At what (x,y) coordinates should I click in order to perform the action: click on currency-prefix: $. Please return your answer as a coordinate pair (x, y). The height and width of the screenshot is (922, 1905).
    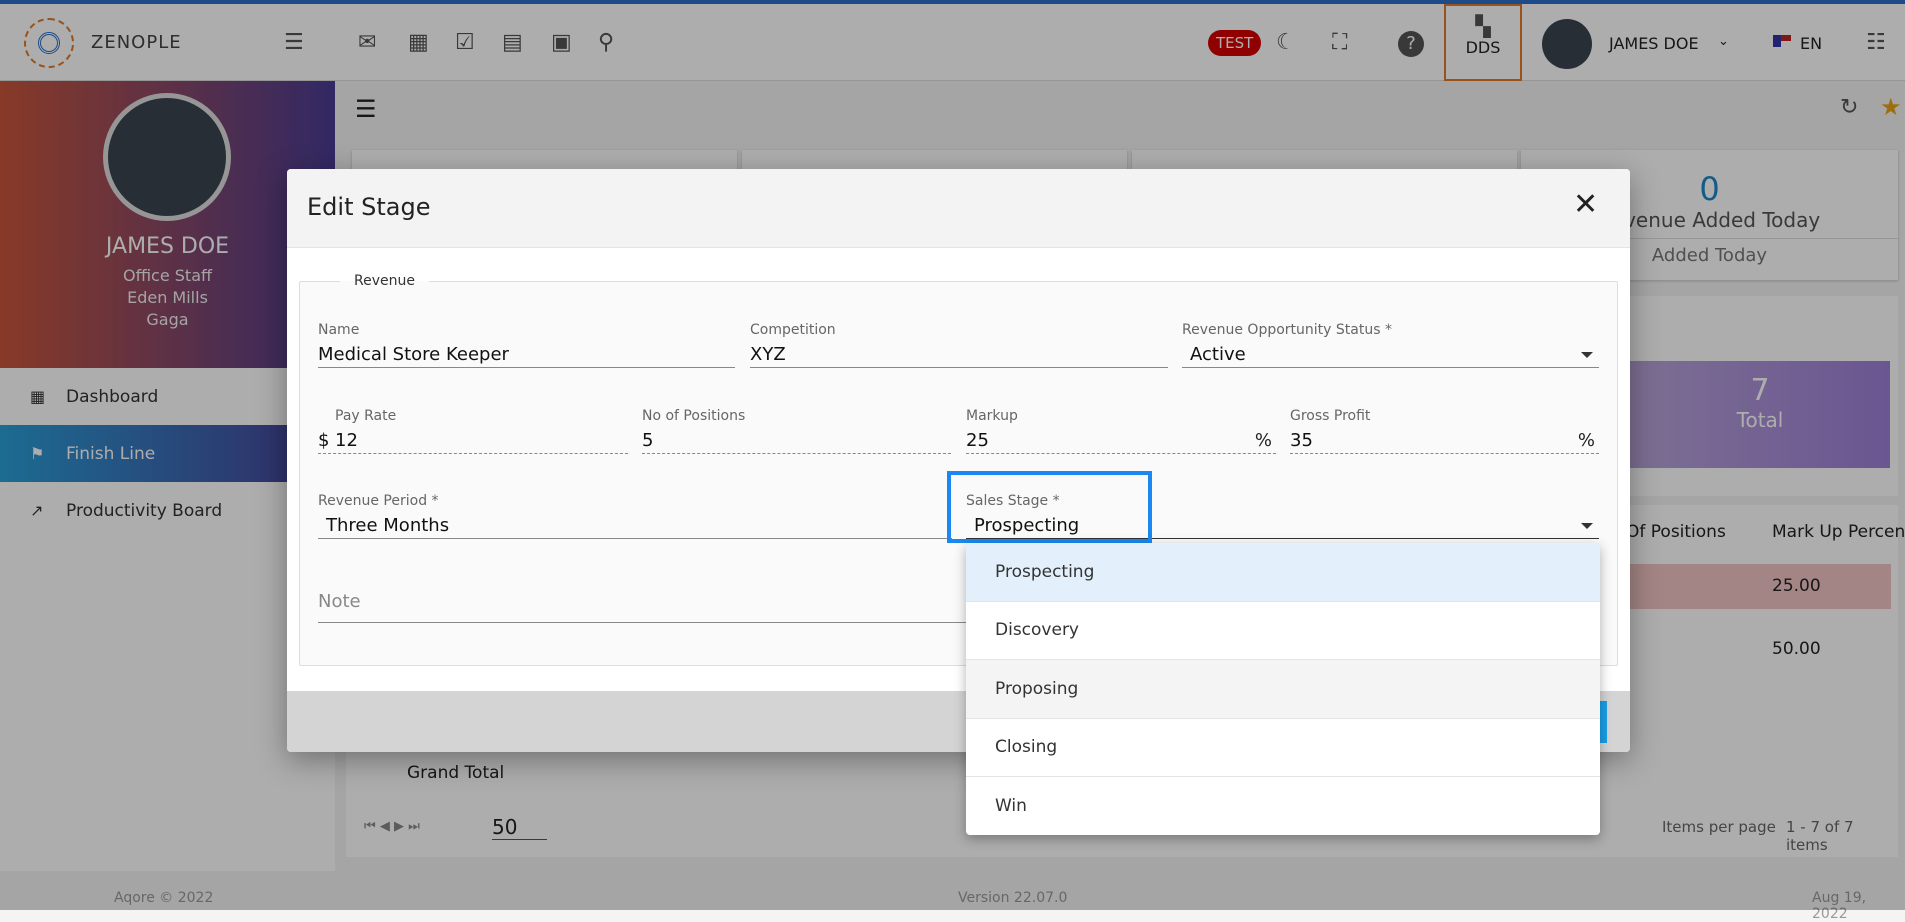
    Looking at the image, I should click on (324, 440).